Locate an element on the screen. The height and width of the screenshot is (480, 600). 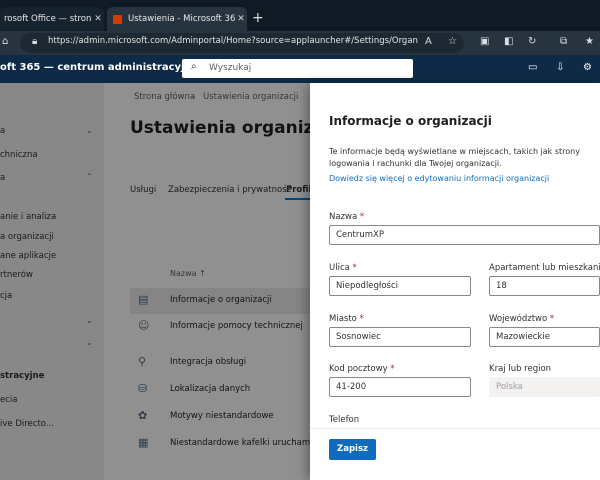
save-button: Zapisz is located at coordinates (352, 449).